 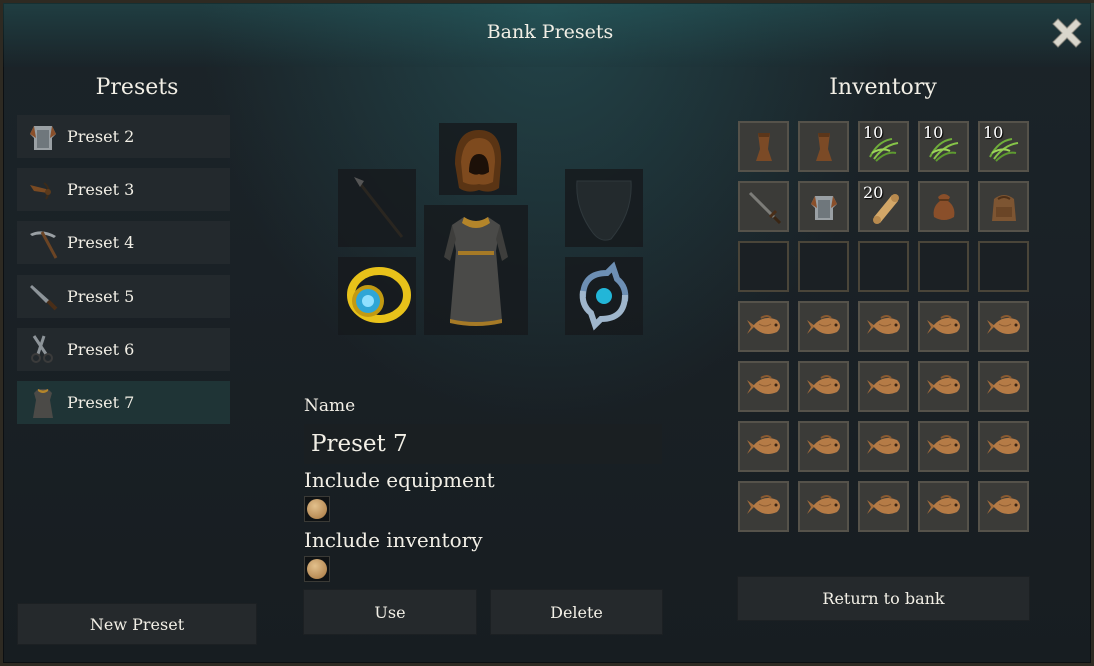 I want to click on use-button: Use, so click(x=390, y=612).